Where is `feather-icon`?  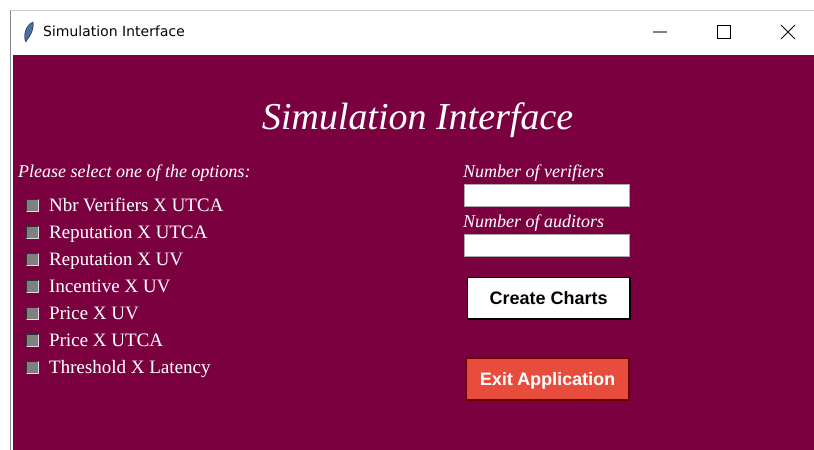 feather-icon is located at coordinates (29, 31).